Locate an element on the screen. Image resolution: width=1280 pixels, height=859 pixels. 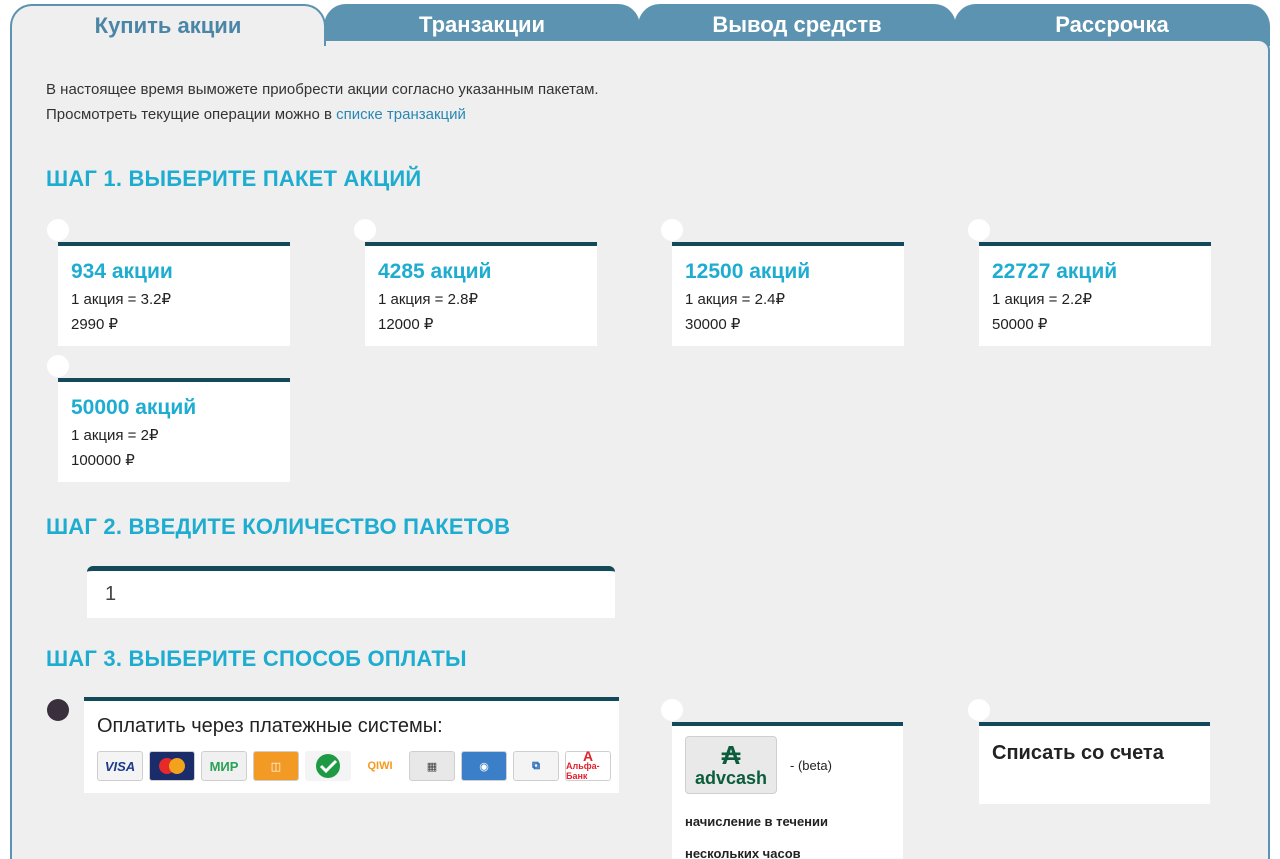
alfa-bank-label: Альфа-Банк is located at coordinates (583, 771).